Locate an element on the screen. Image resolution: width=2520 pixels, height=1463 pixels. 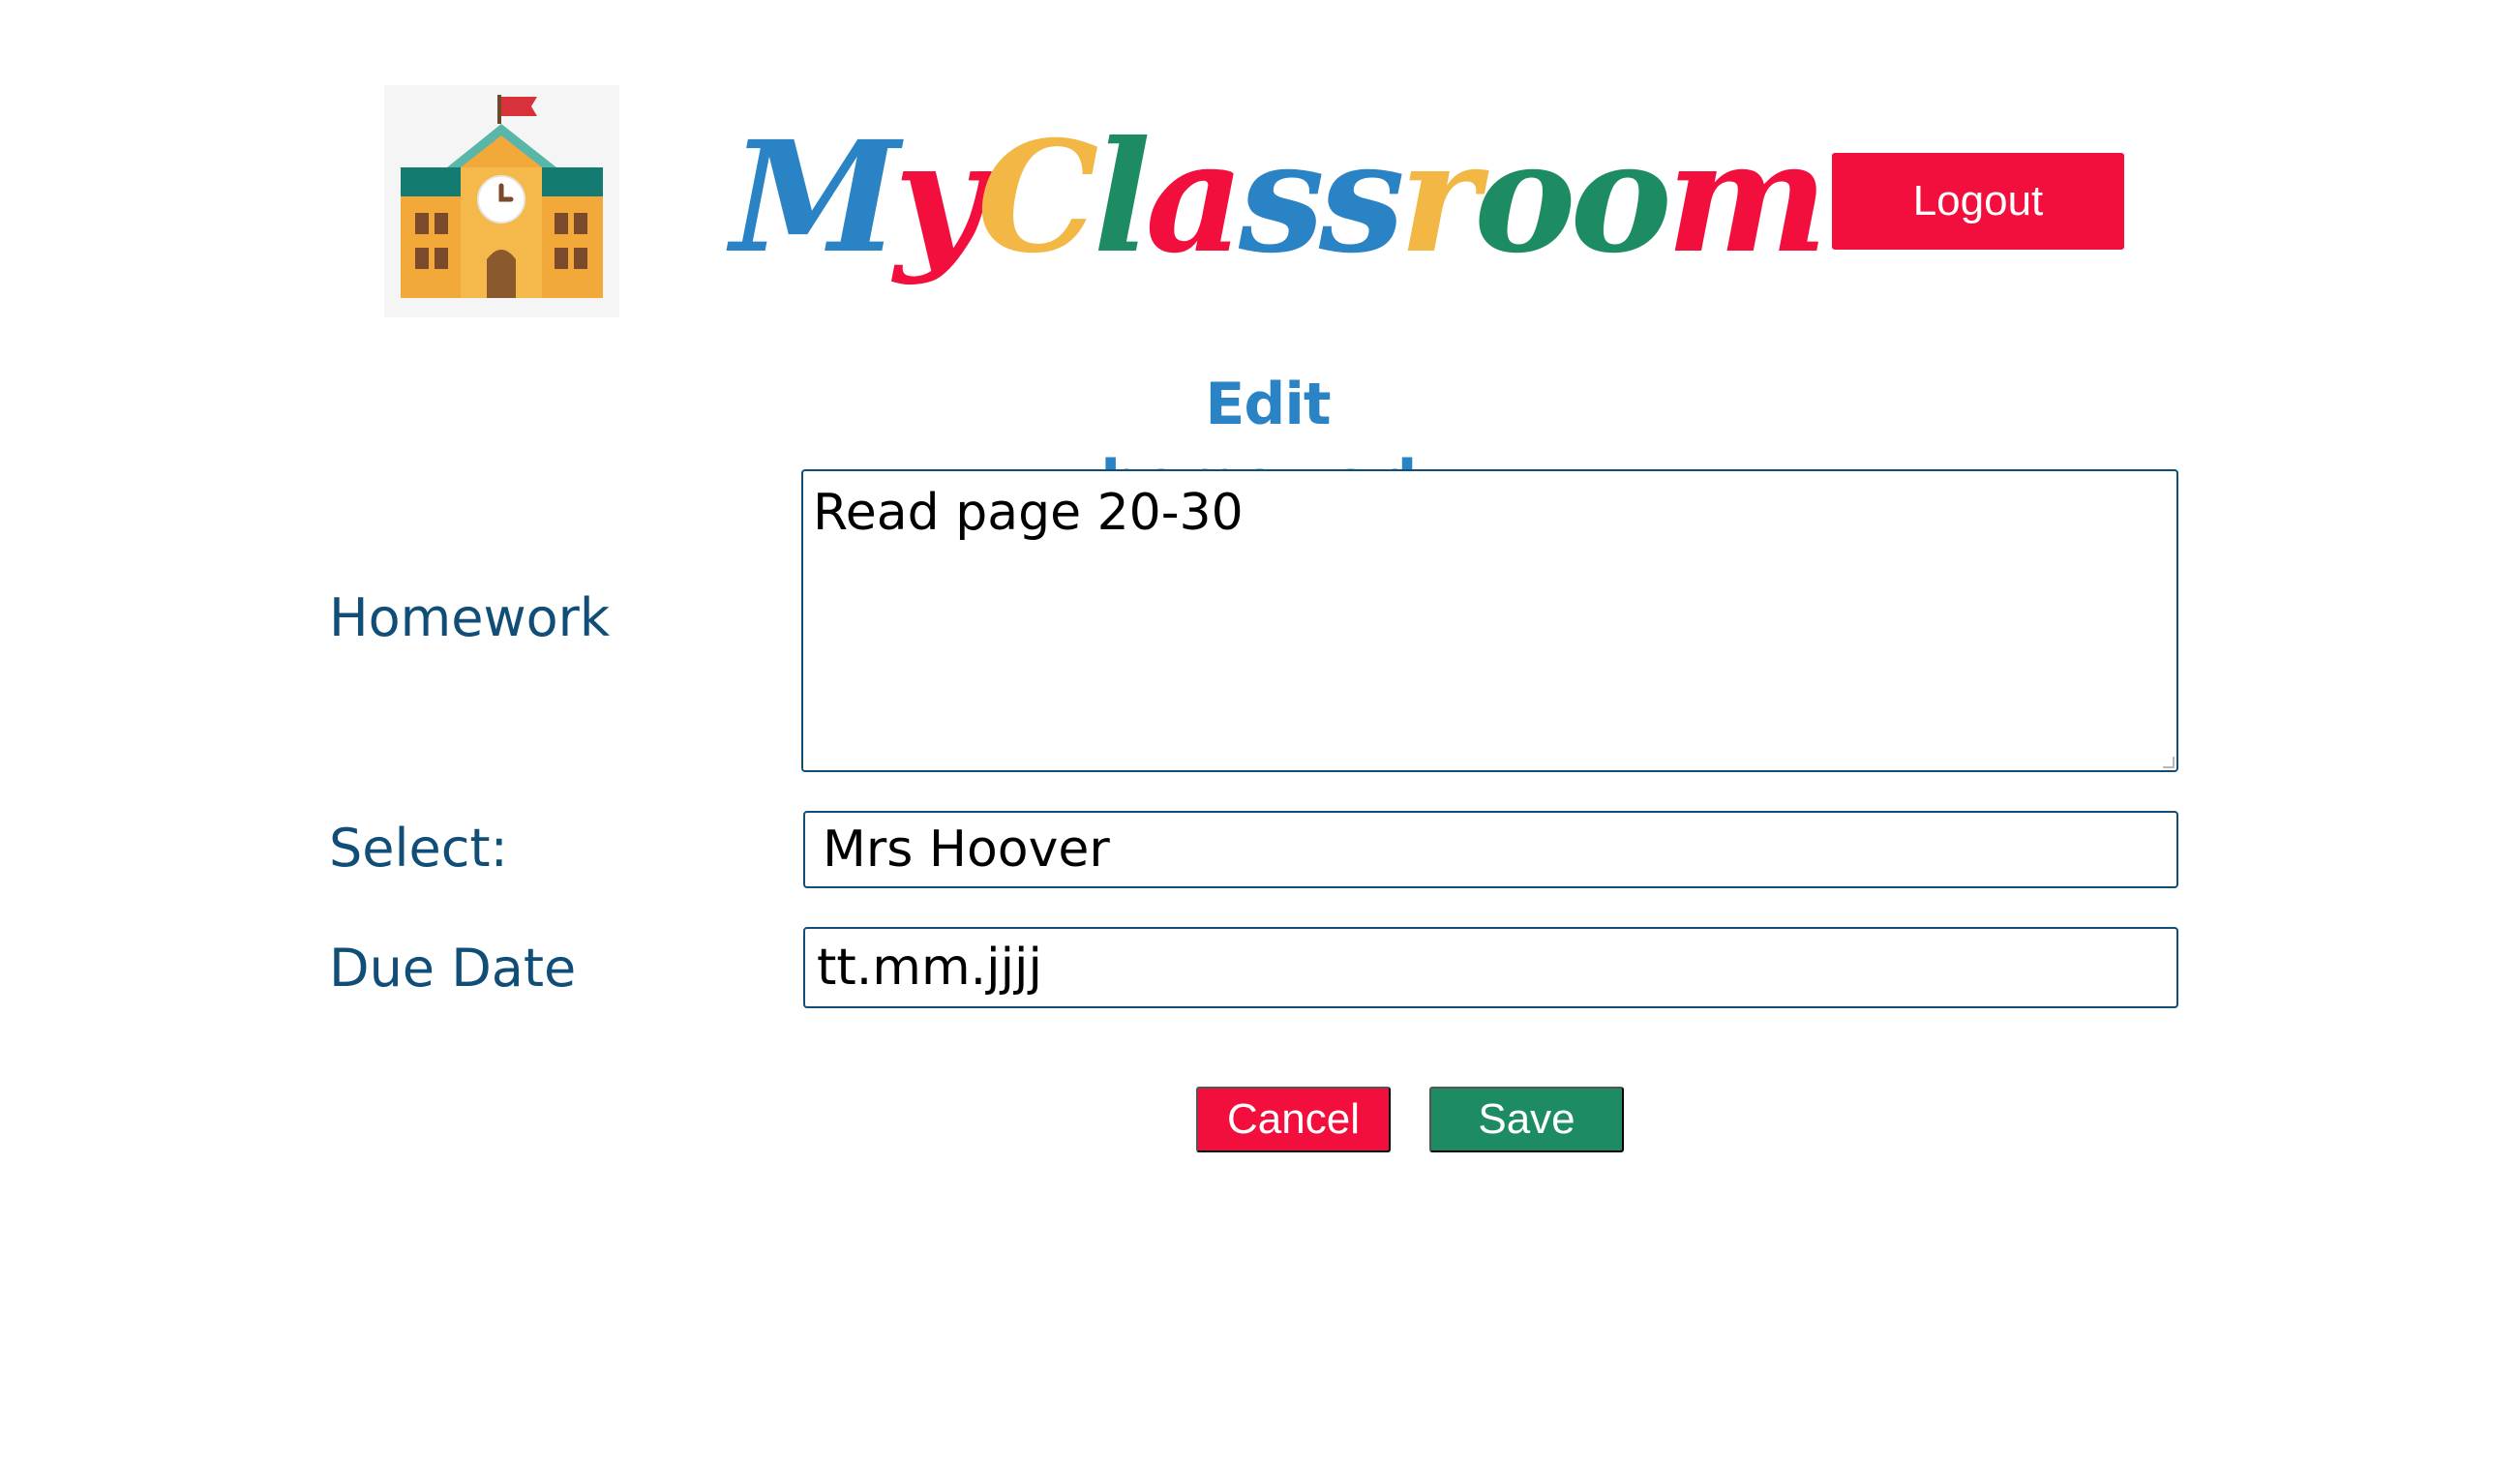
brand-letter: y is located at coordinates (938, 197).